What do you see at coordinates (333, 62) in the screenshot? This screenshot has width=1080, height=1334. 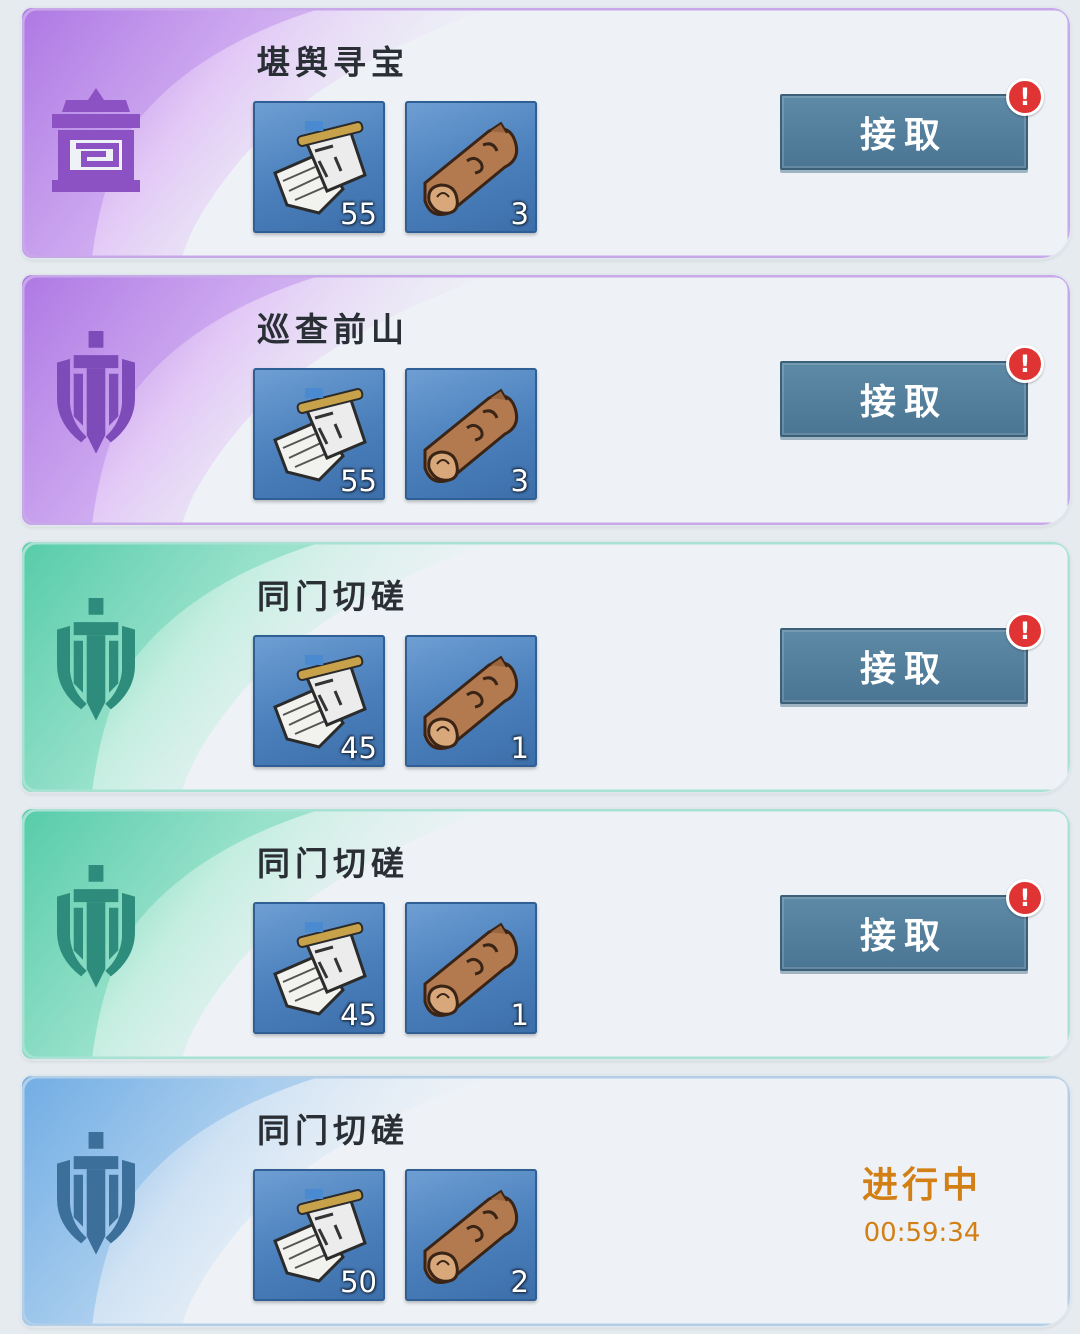 I see `quest-title: 堪舆寻宝` at bounding box center [333, 62].